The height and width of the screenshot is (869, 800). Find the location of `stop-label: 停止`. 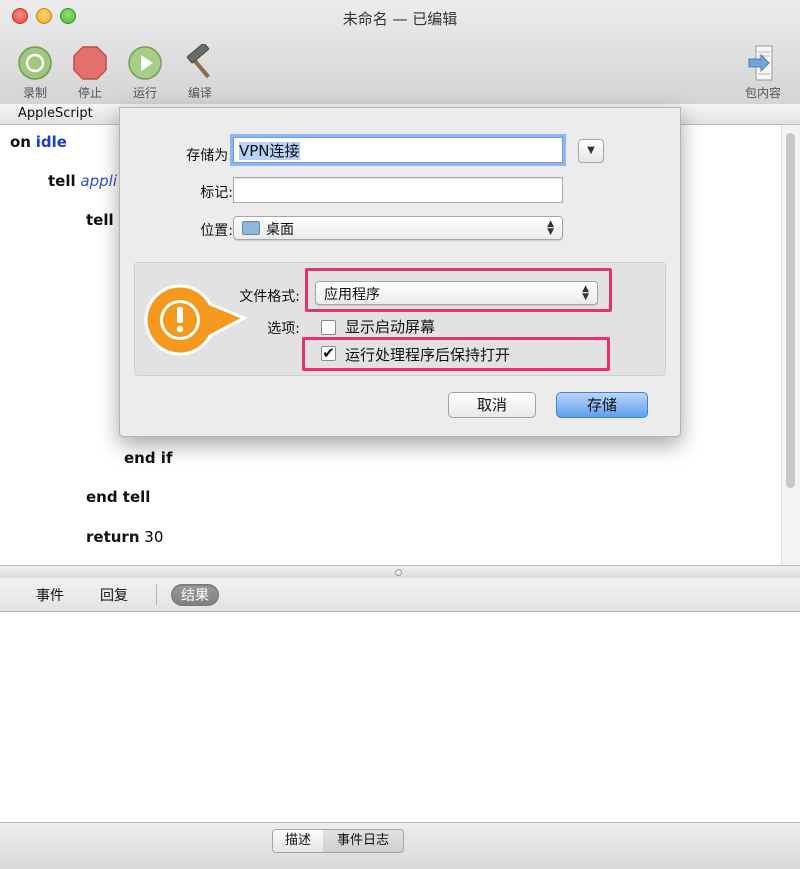

stop-label: 停止 is located at coordinates (89, 93).